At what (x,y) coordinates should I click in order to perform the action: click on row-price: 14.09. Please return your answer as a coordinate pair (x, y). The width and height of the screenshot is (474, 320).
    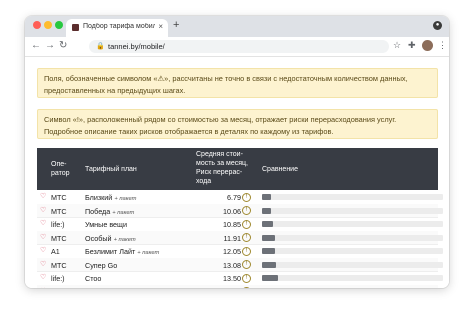
    Looking at the image, I should click on (218, 288).